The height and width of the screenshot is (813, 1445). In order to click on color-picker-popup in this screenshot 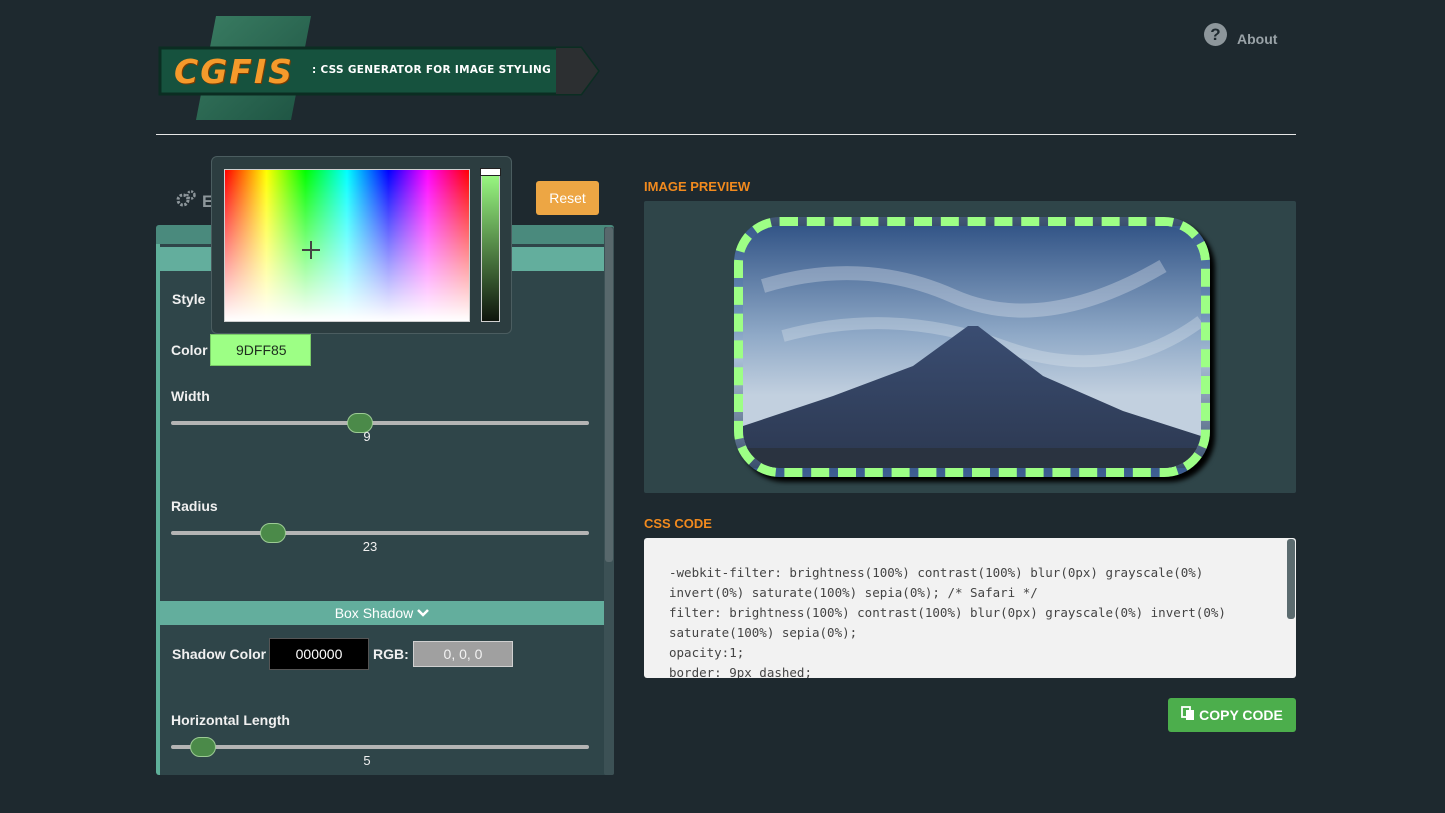, I will do `click(361, 245)`.